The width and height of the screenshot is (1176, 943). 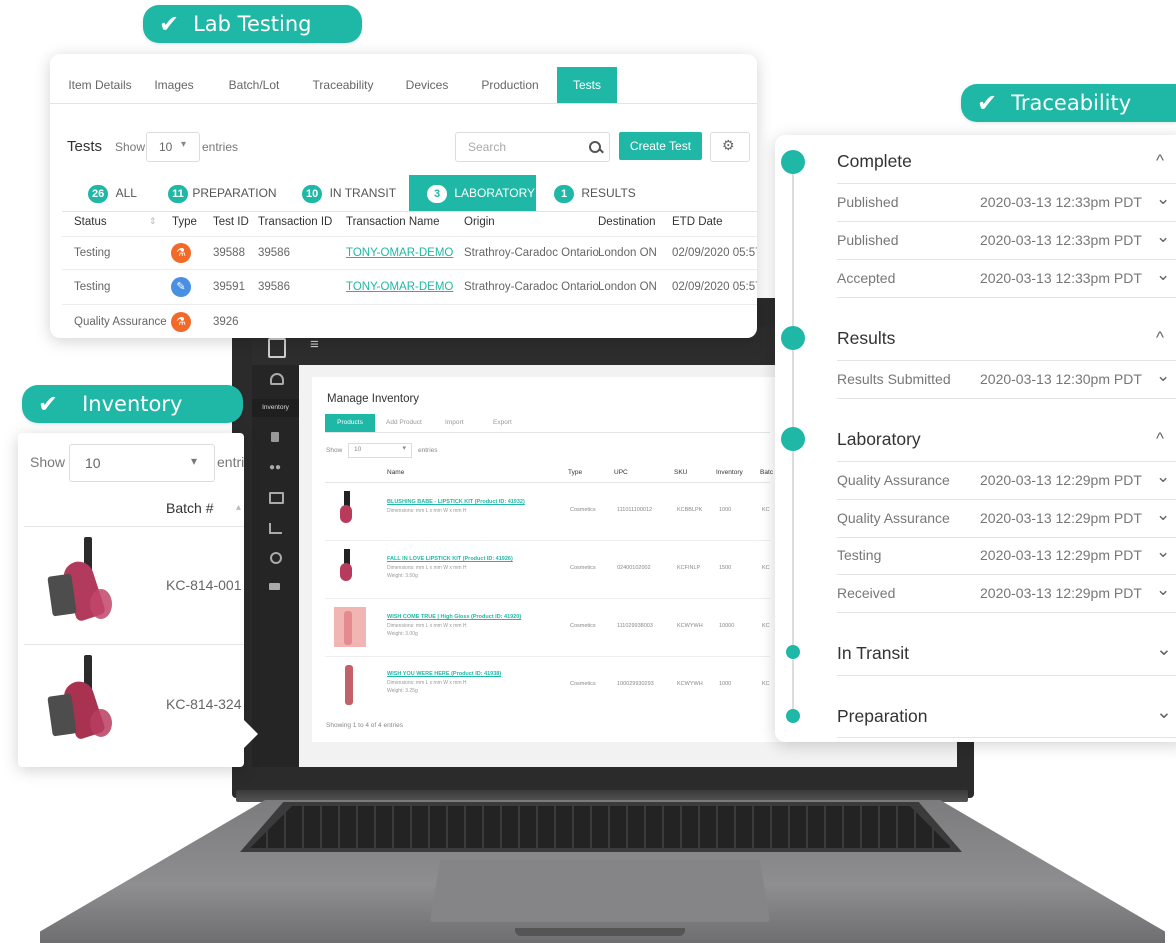 What do you see at coordinates (479, 222) in the screenshot?
I see `col-origin: Origin` at bounding box center [479, 222].